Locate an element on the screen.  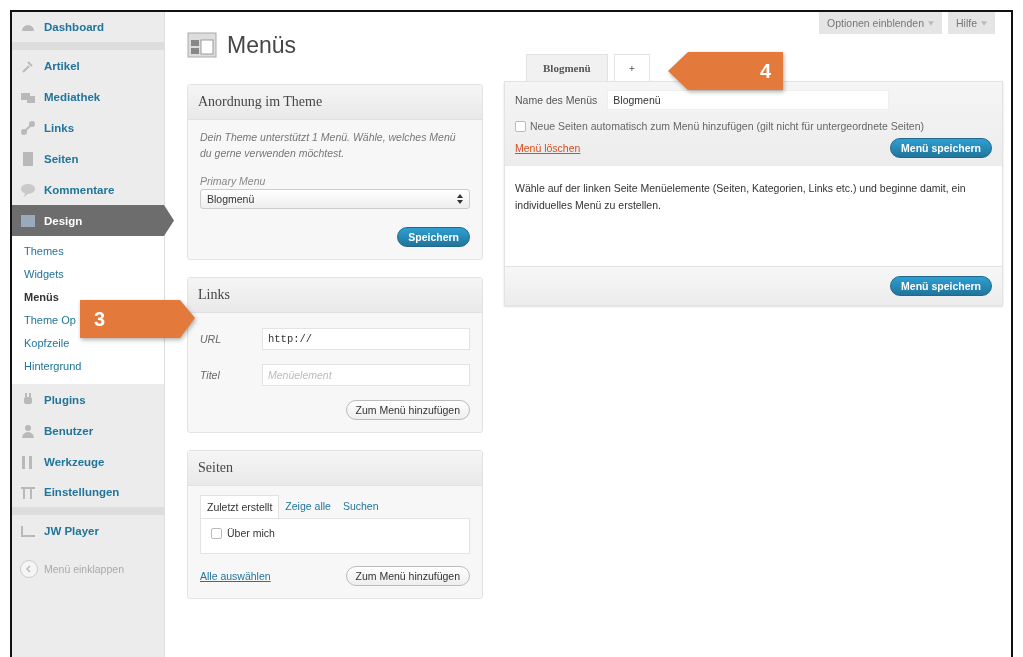
sidebar-item: Mediathek is located at coordinates (88, 96).